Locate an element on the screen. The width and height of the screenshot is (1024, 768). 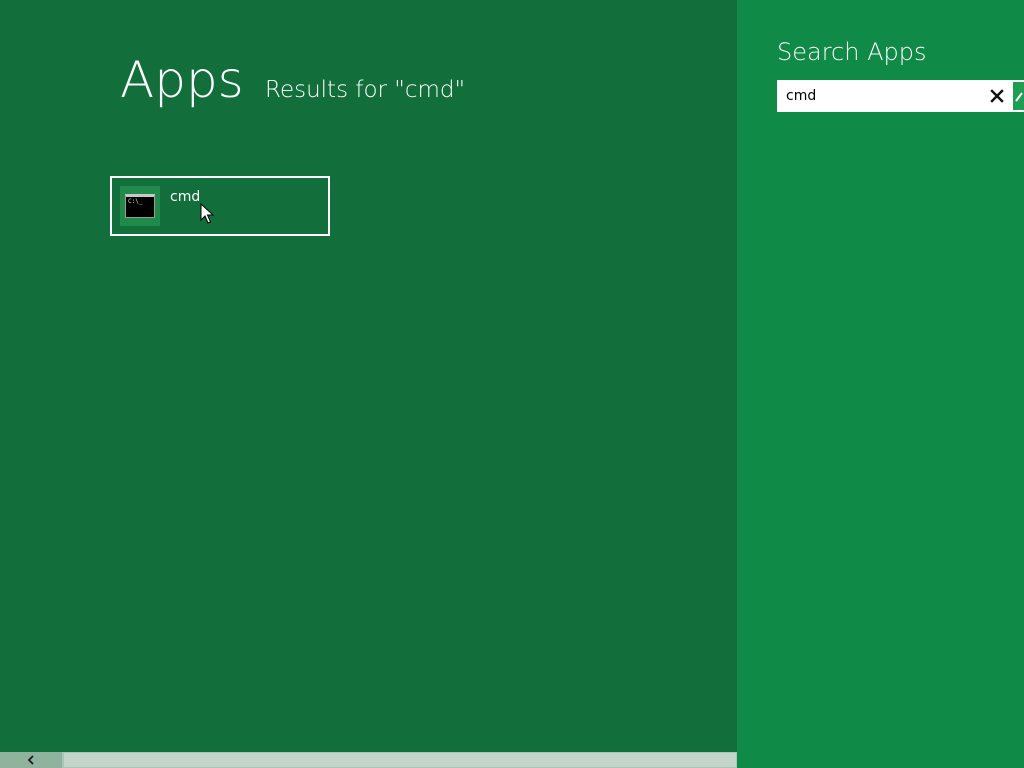
page-title: Apps is located at coordinates (182, 80).